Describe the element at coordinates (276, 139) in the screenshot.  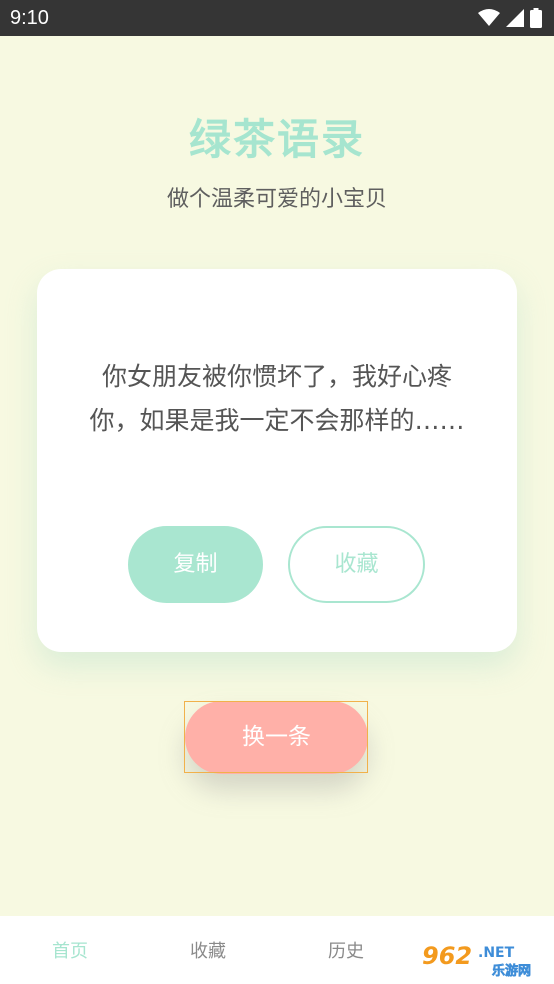
I see `app-title: 绿茶语录` at that location.